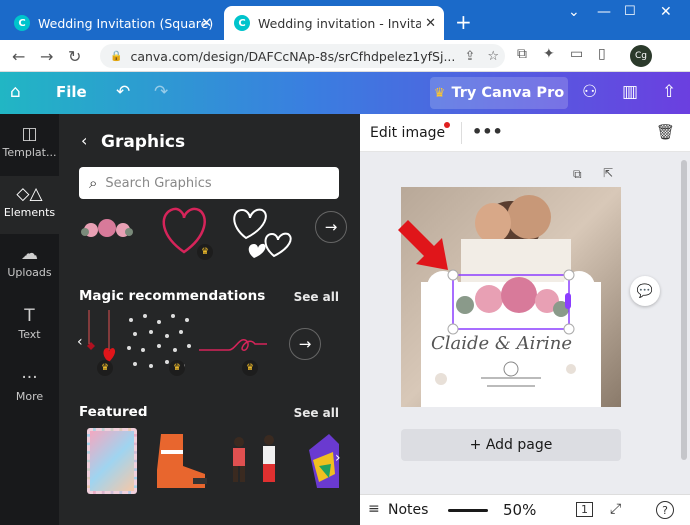 The height and width of the screenshot is (525, 690). Describe the element at coordinates (15, 92) in the screenshot. I see `home-icon: ⌂` at that location.